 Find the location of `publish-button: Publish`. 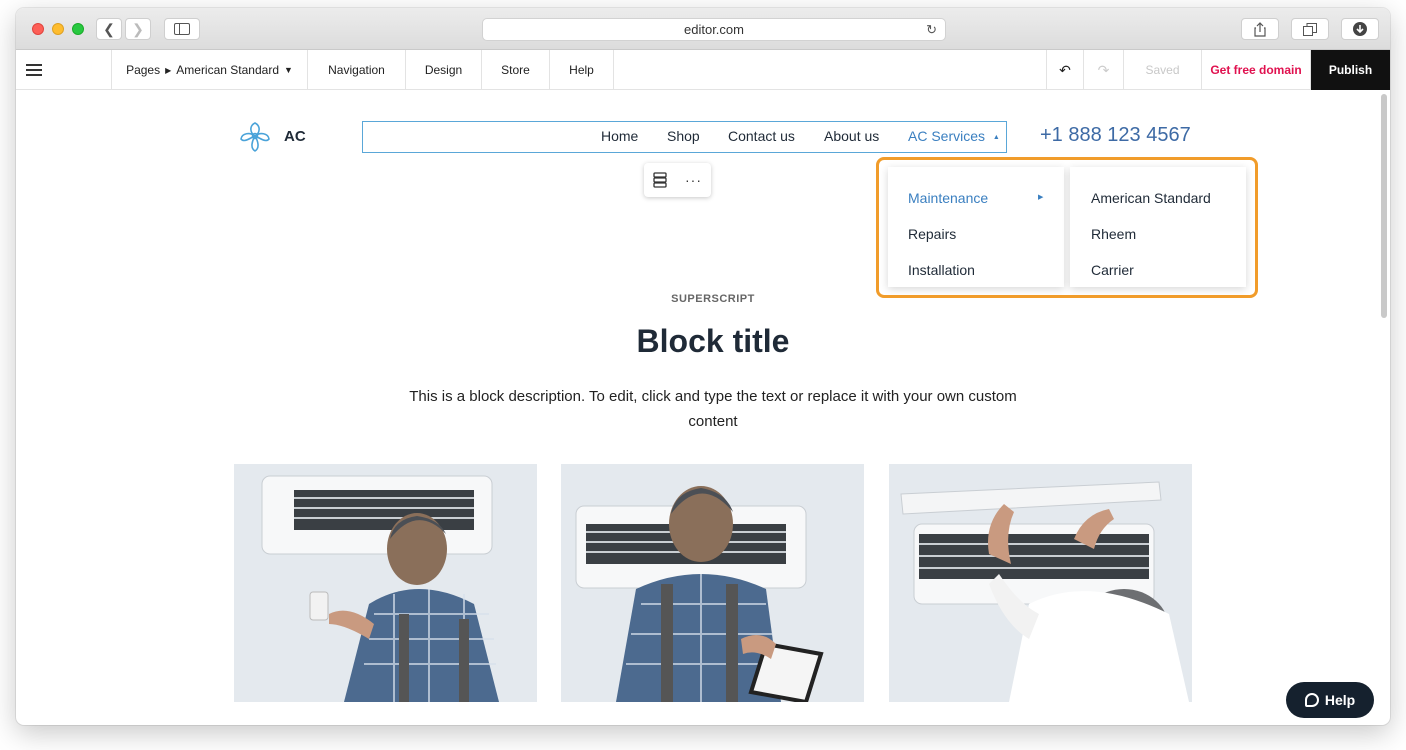

publish-button: Publish is located at coordinates (1350, 70).